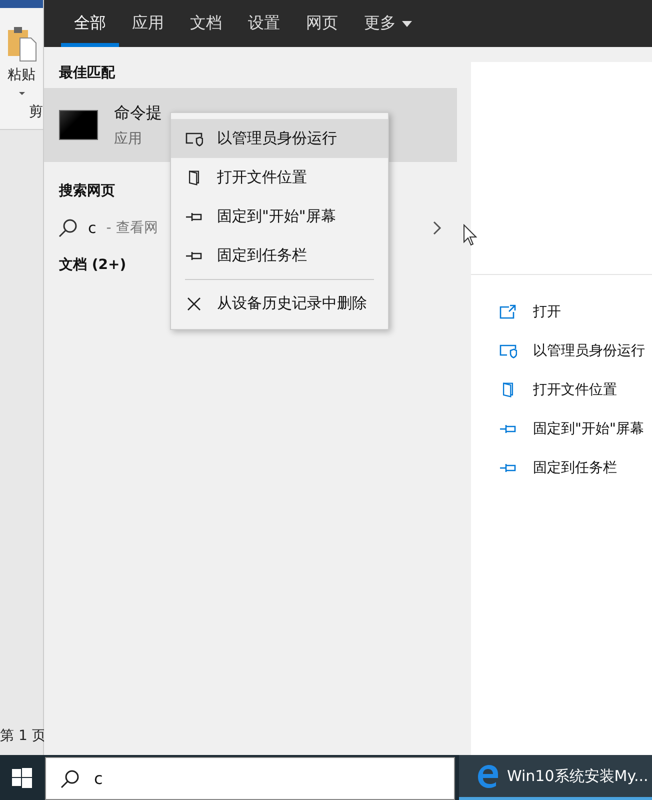  Describe the element at coordinates (575, 350) in the screenshot. I see `action-link: 以管理员身份运行` at that location.